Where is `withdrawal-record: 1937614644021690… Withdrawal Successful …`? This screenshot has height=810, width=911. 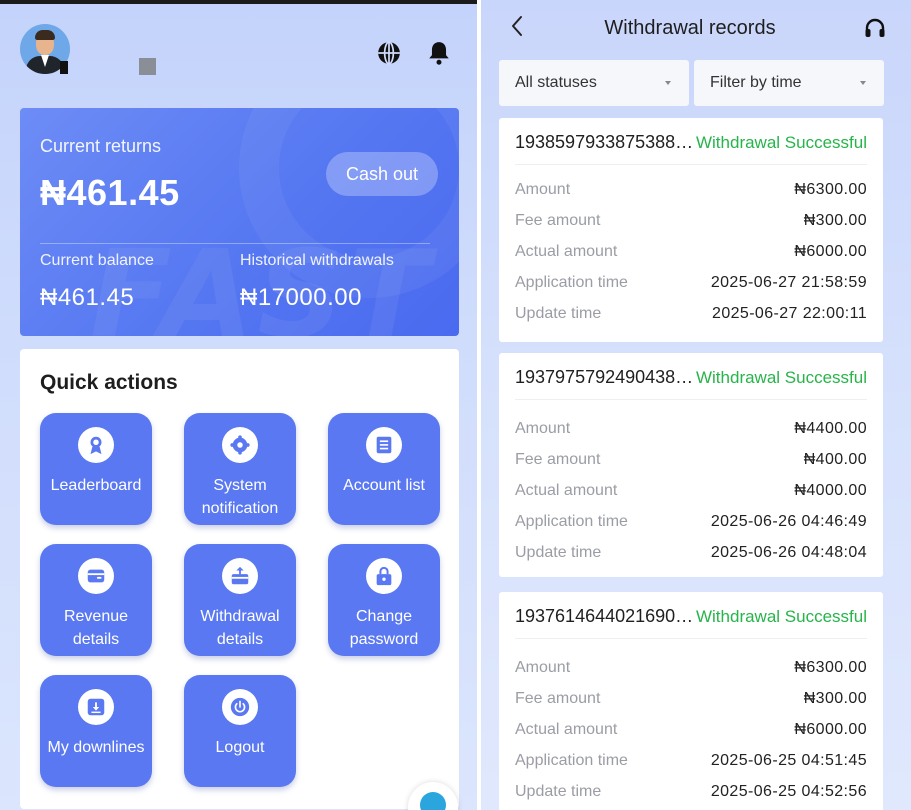 withdrawal-record: 1937614644021690… Withdrawal Successful … is located at coordinates (691, 701).